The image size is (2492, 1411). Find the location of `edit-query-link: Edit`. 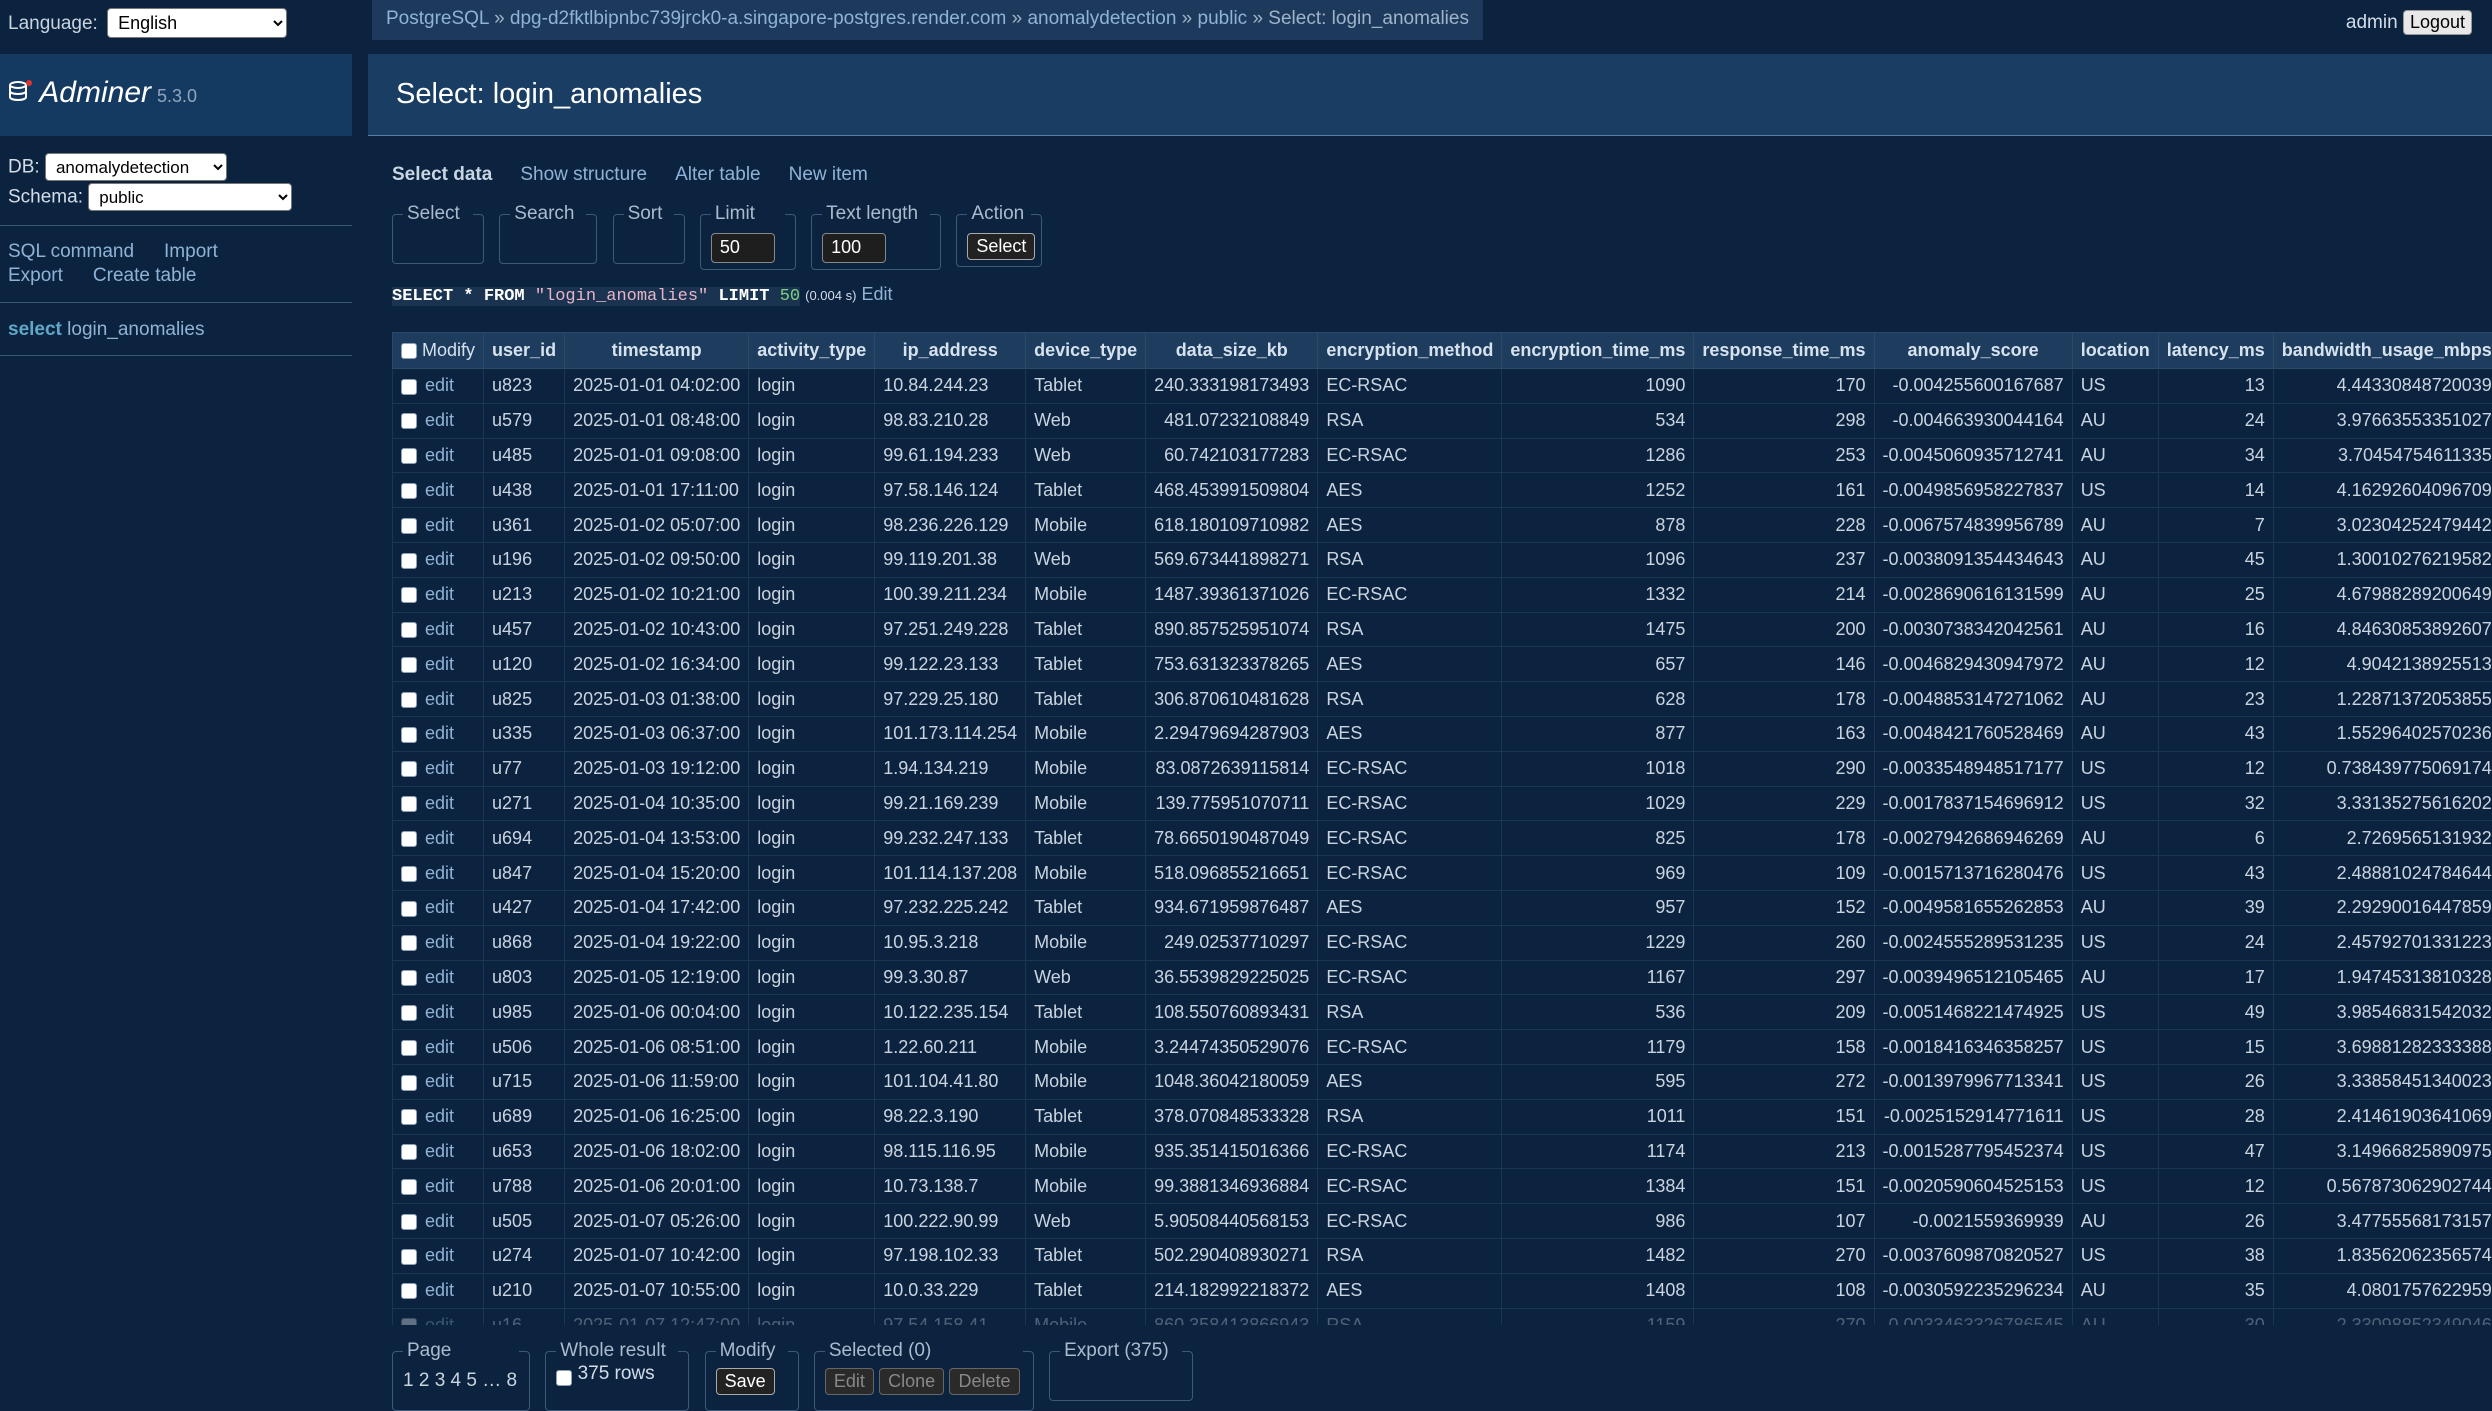

edit-query-link: Edit is located at coordinates (876, 294).